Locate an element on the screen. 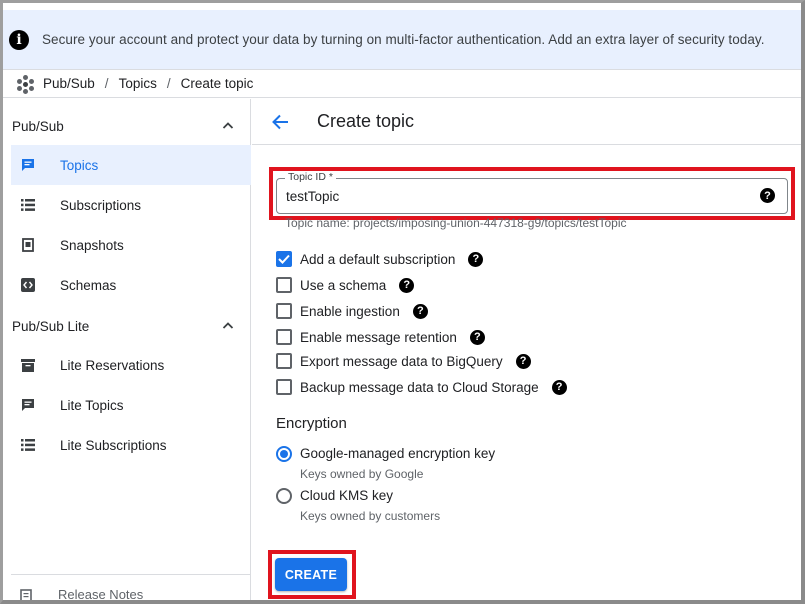 The image size is (805, 604). sidebar-section-pubsub-lite: Pub/Sub Lite is located at coordinates (123, 326).